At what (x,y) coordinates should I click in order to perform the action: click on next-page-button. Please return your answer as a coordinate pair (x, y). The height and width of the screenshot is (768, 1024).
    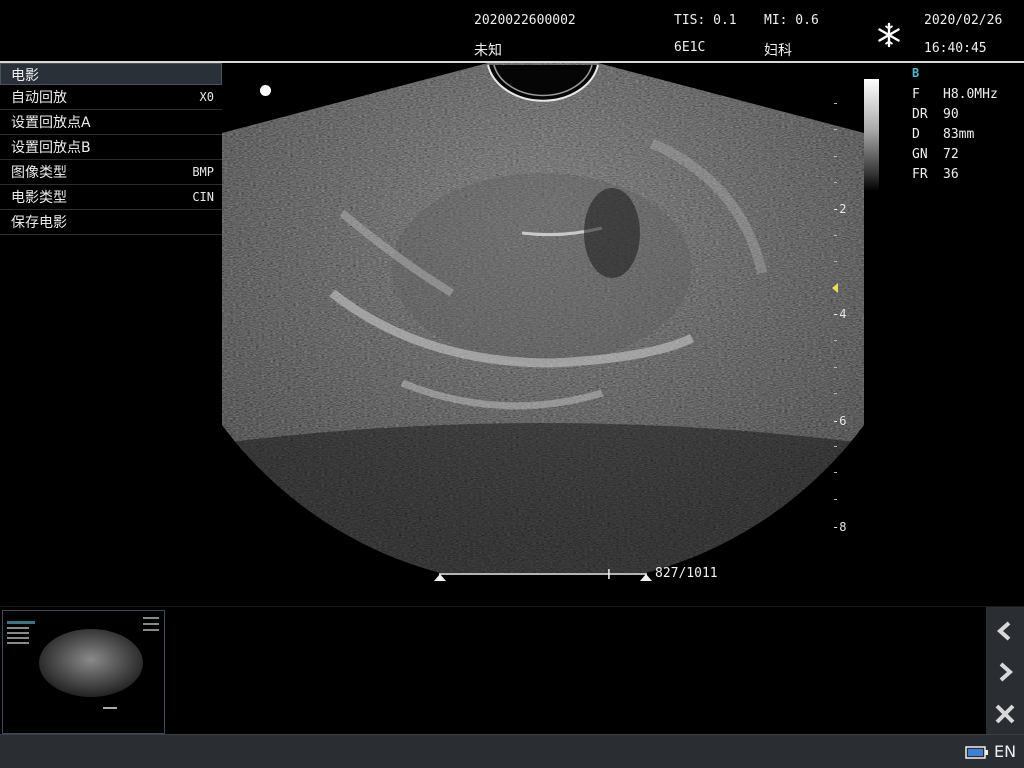
    Looking at the image, I should click on (1005, 672).